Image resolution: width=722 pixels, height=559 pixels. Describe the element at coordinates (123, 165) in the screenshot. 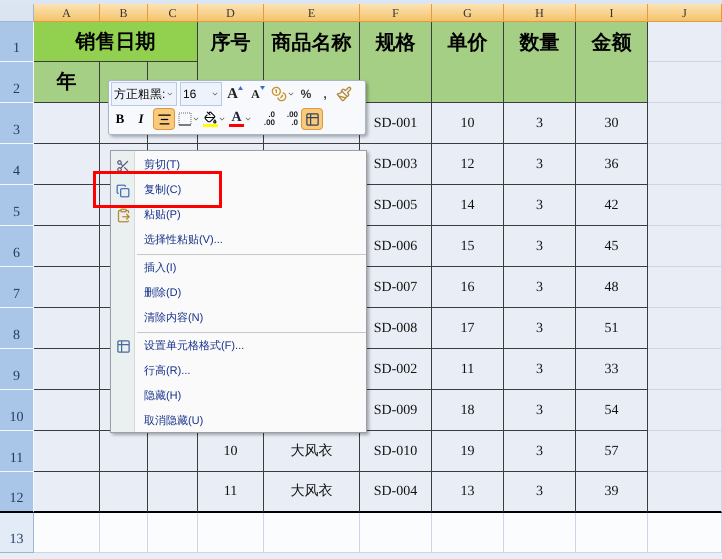

I see `scissors-icon` at that location.